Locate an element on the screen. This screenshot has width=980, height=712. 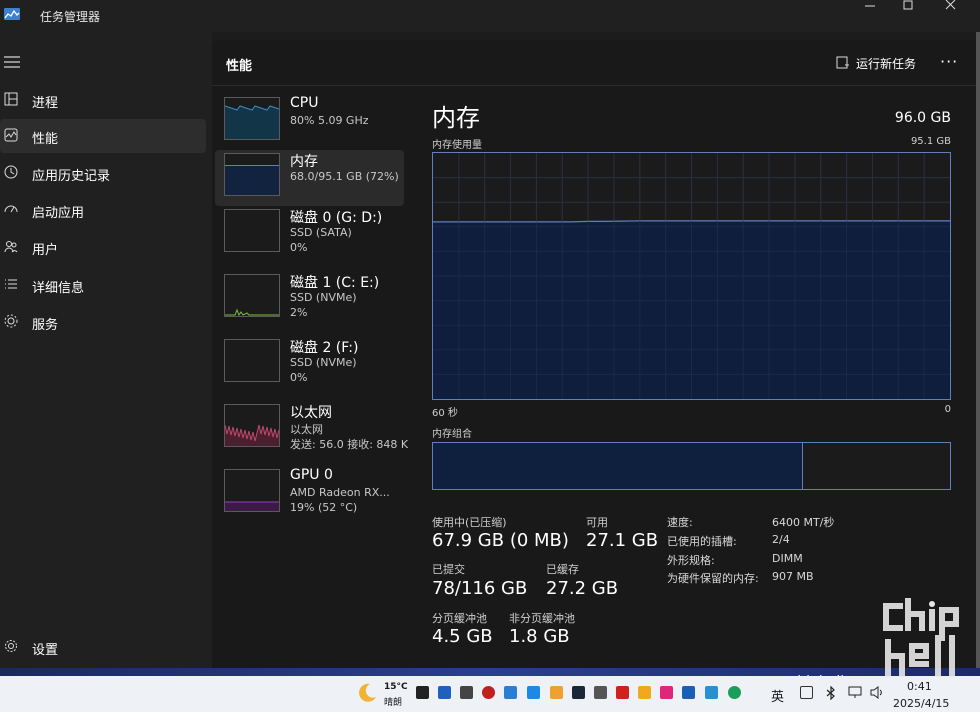
device-name: 磁盘 1 (C: E:) is located at coordinates (335, 283).